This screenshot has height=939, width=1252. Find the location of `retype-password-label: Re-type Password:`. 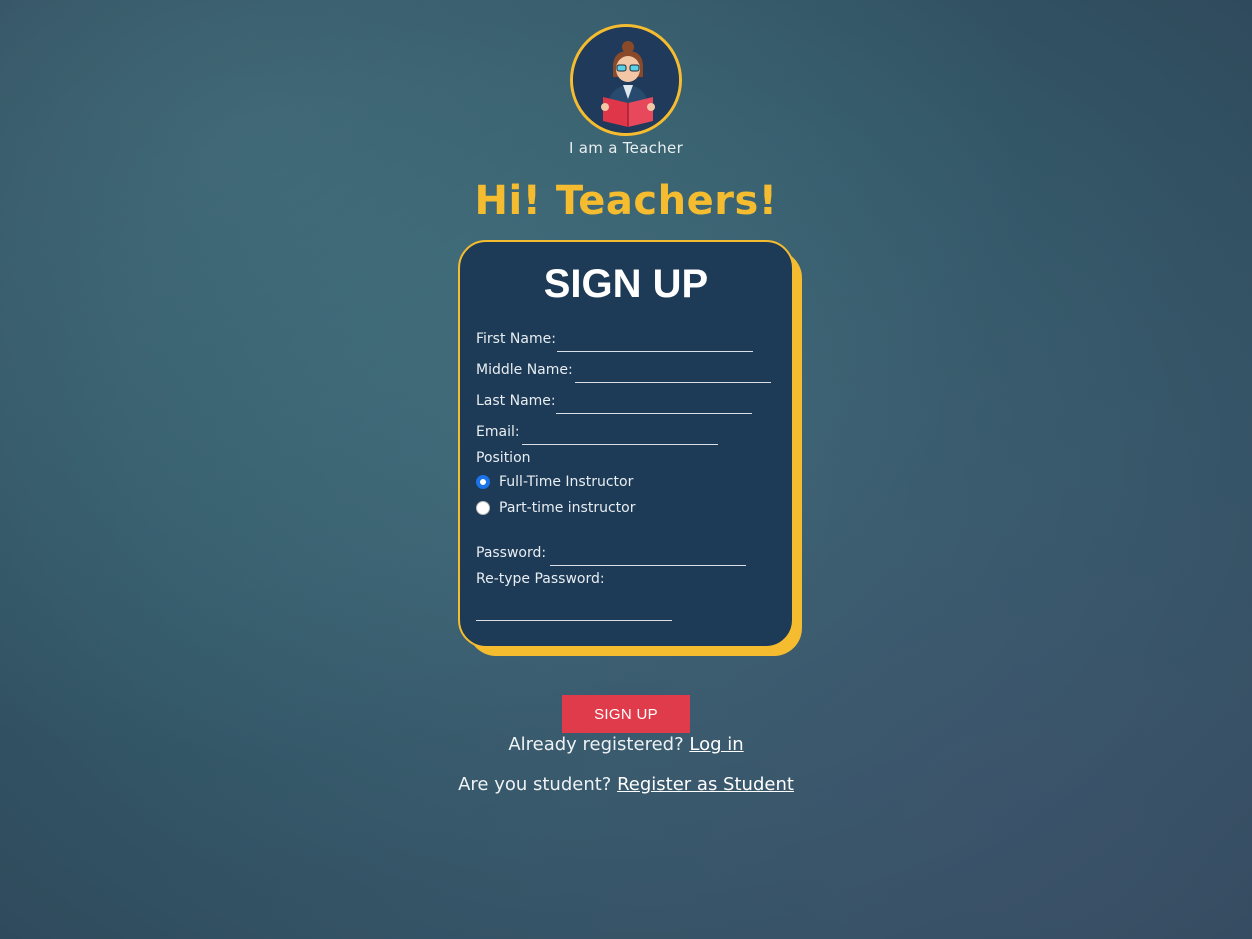

retype-password-label: Re-type Password: is located at coordinates (540, 579).